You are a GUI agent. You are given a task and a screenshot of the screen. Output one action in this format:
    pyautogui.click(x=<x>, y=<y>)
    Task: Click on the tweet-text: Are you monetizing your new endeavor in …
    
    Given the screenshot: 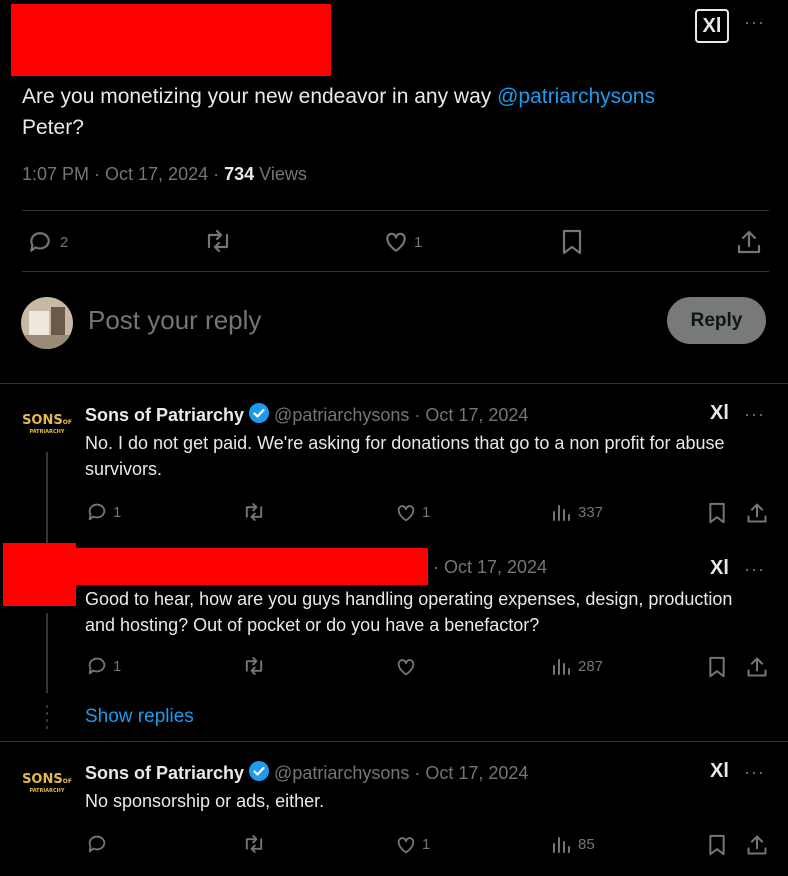 What is the action you would take?
    pyautogui.click(x=392, y=112)
    